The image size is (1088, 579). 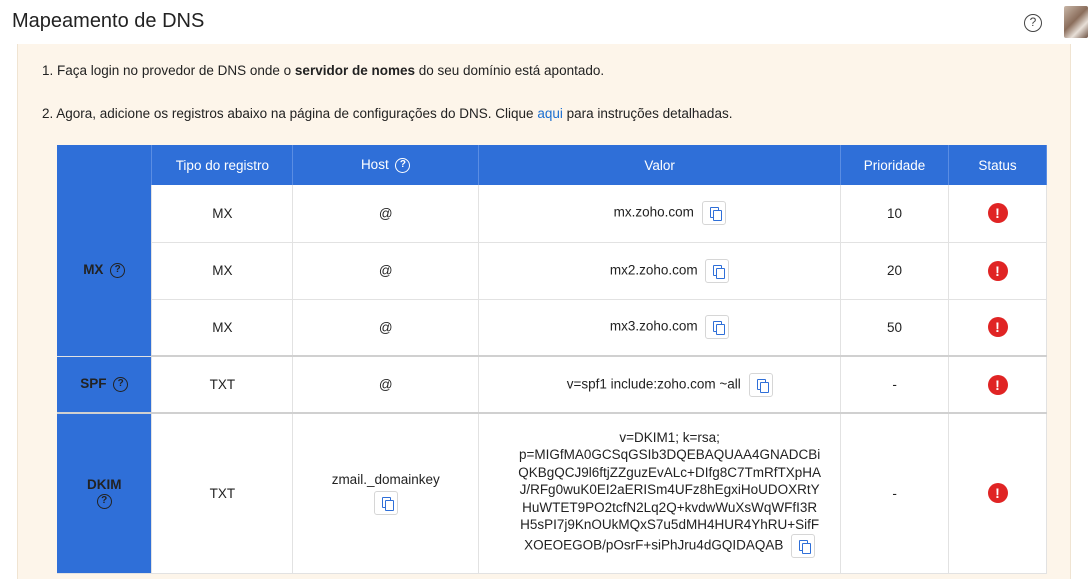 I want to click on dkim-line: QKBgQCJ9l6ftjZZguzEvALc+DIfg8C7TmRfTXpHA, so click(x=669, y=472).